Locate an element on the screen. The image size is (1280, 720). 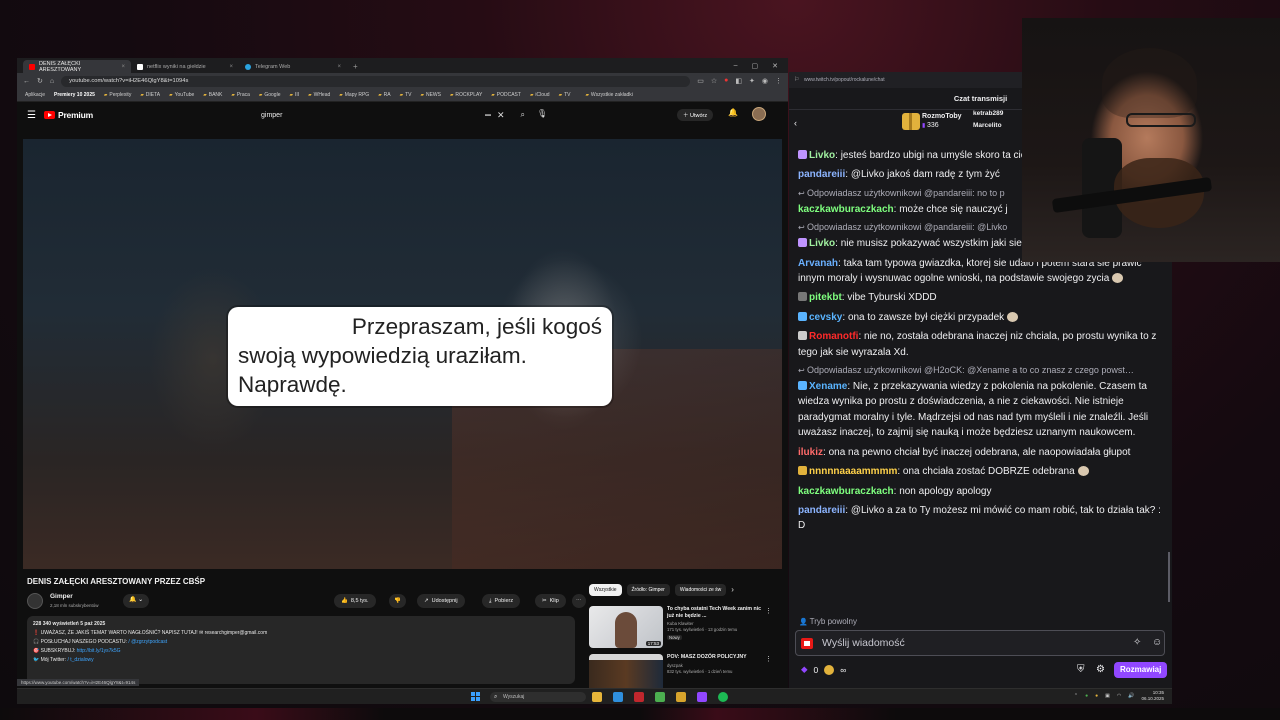
close-tab-icon: × is located at coordinates (123, 67).